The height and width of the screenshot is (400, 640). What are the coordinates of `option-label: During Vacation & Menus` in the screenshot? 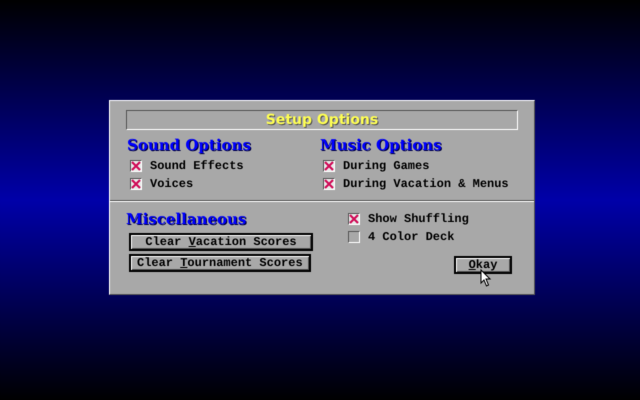 It's located at (426, 184).